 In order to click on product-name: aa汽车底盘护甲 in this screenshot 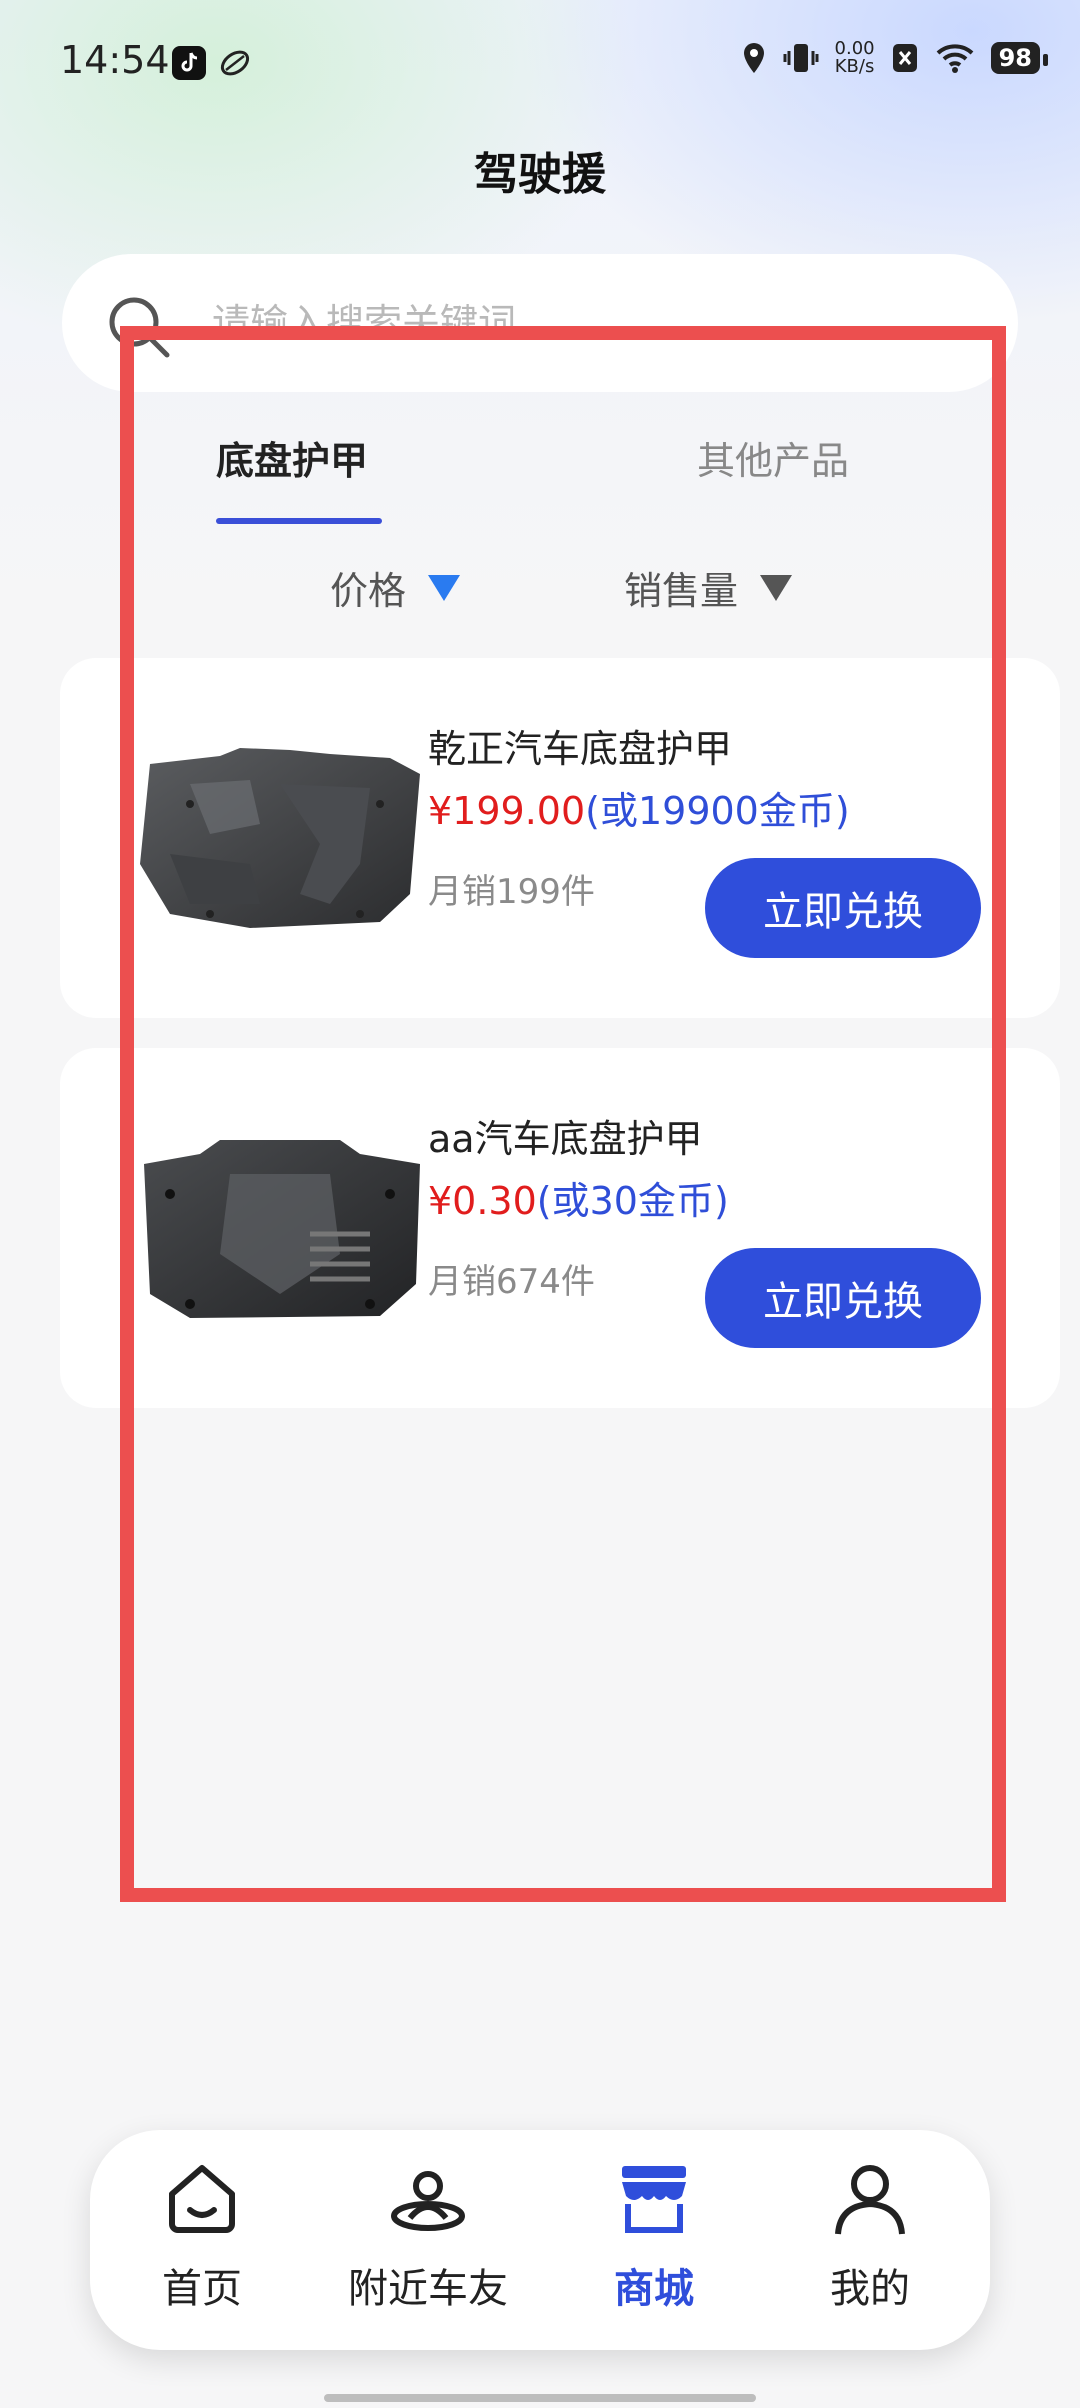, I will do `click(565, 1139)`.